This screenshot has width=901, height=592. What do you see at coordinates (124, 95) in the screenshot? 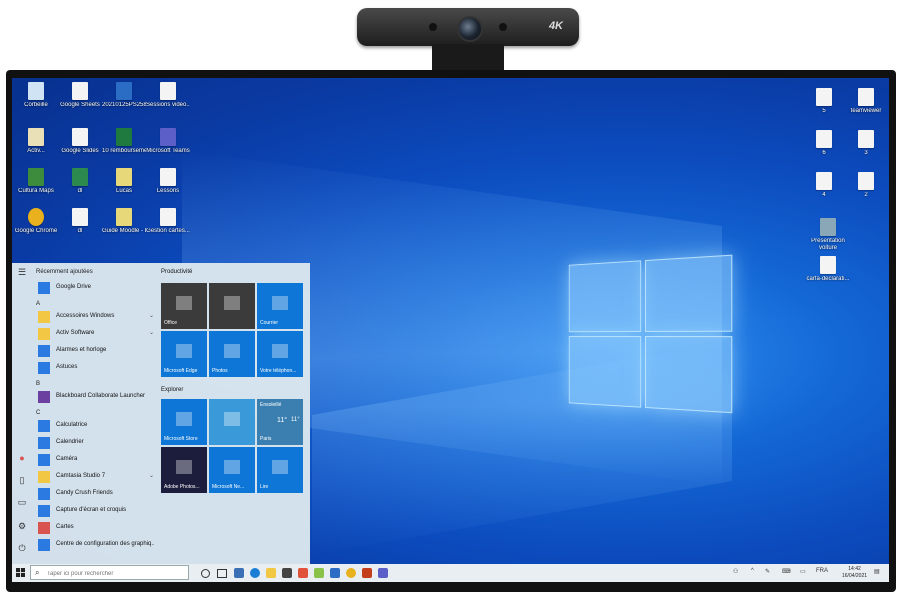
I see `desktop-icon: 20210125PS2581` at bounding box center [124, 95].